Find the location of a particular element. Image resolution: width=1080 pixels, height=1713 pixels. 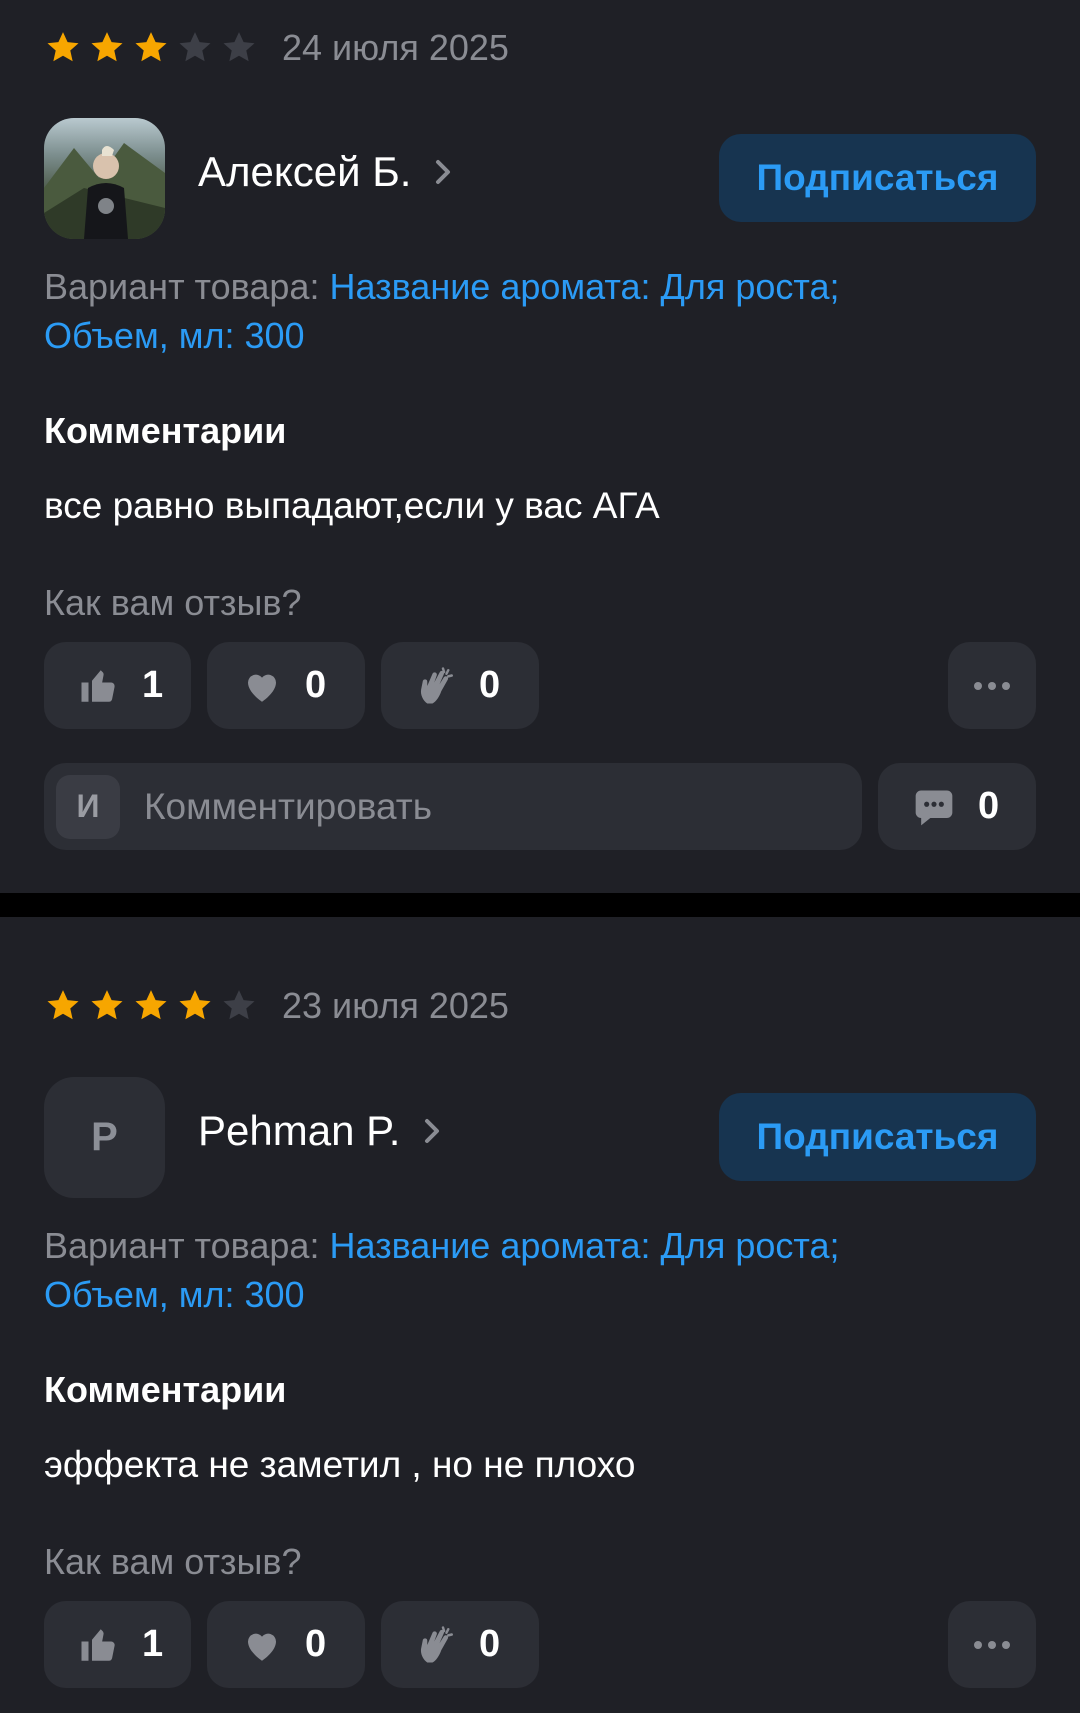

review-comment: все равно выпадают,если у вас АГА is located at coordinates (352, 505).